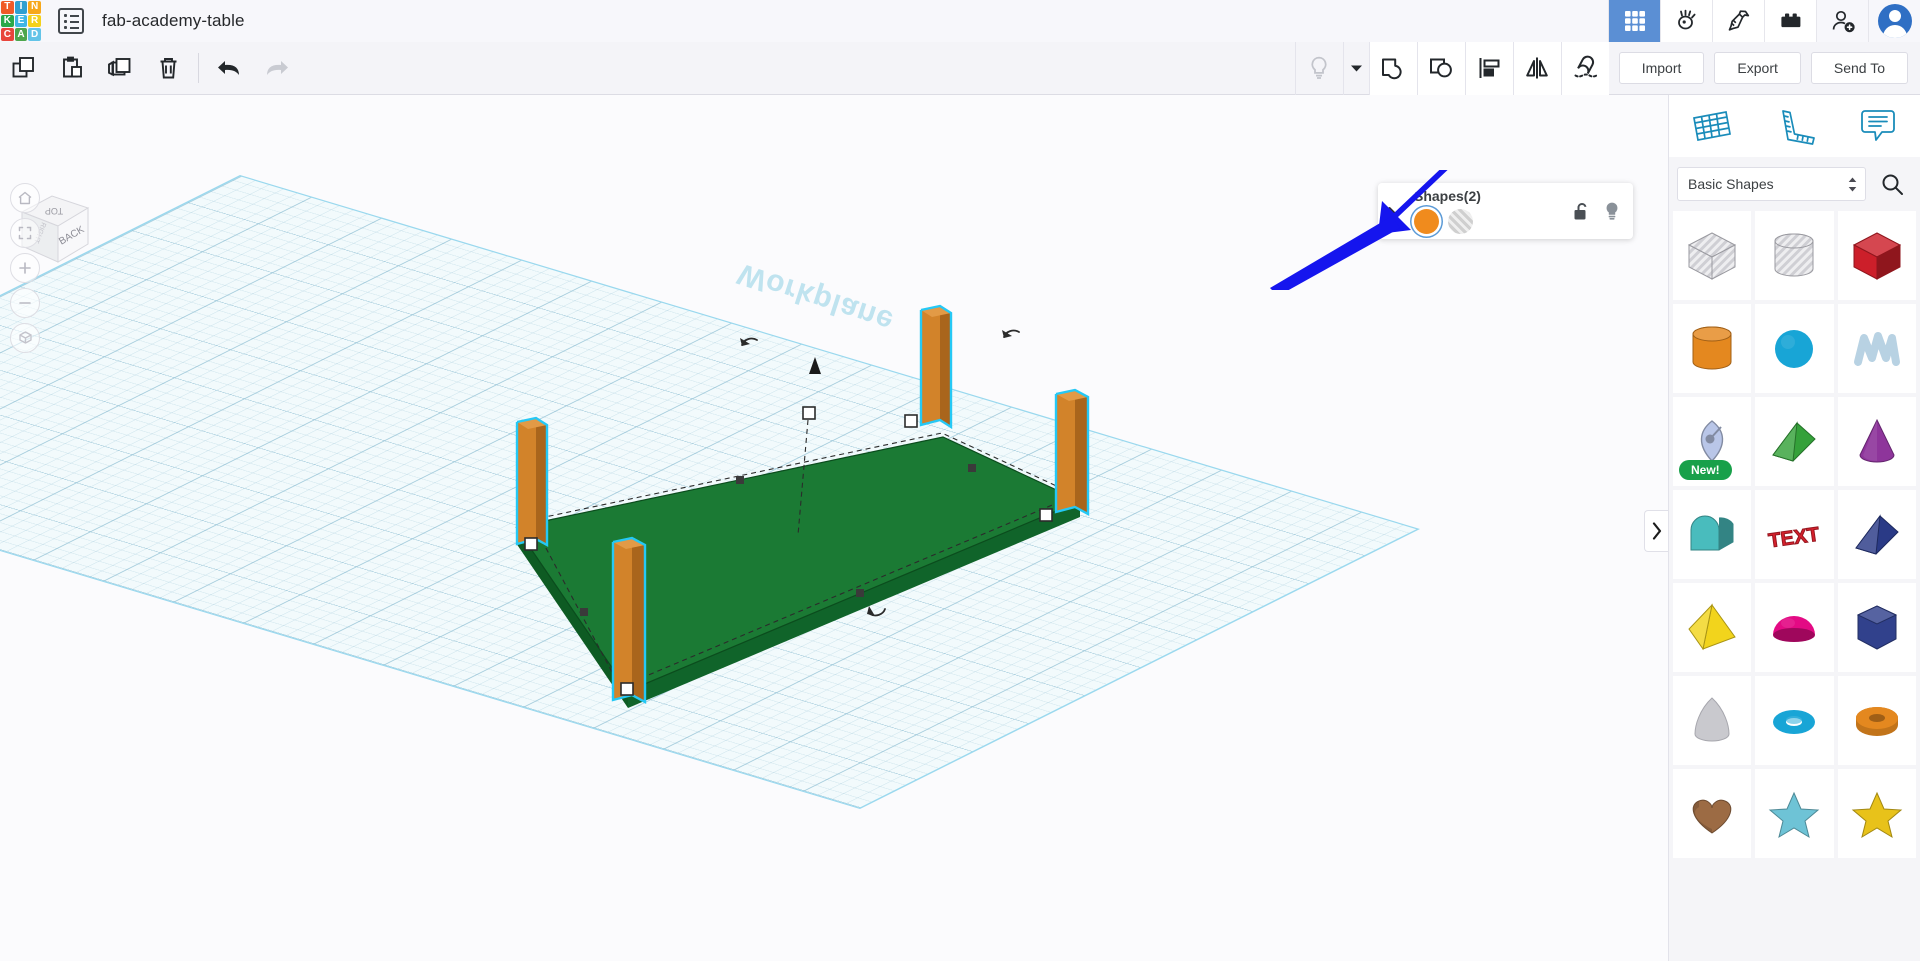 The height and width of the screenshot is (961, 1920). Describe the element at coordinates (120, 68) in the screenshot. I see `duplicate-button` at that location.